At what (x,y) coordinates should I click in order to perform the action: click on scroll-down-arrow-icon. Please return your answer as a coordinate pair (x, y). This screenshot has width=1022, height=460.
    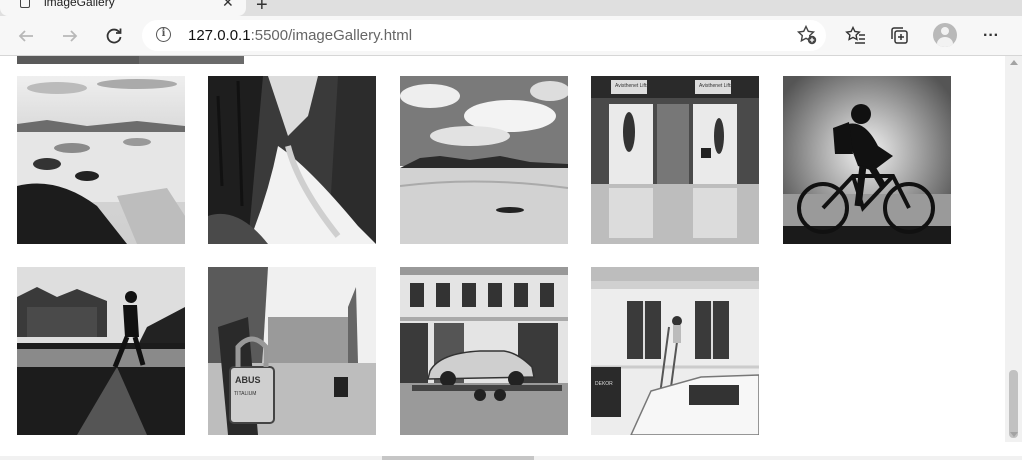
    Looking at the image, I should click on (1014, 434).